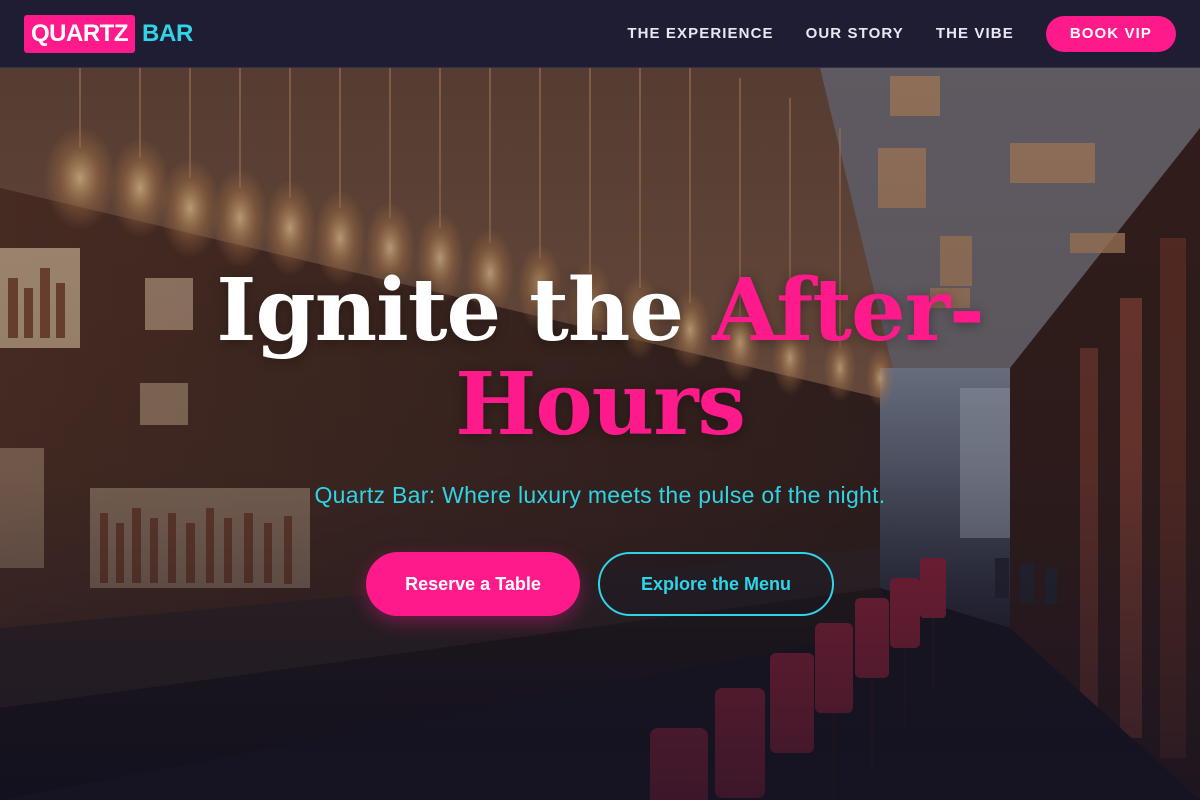 The height and width of the screenshot is (800, 1200). Describe the element at coordinates (79, 33) in the screenshot. I see `logo-primary-text: QUARTZ` at that location.